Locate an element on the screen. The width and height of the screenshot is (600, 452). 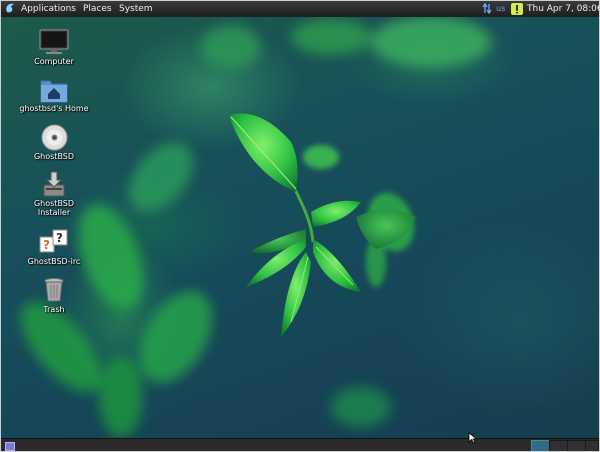
menu-applications: Applications is located at coordinates (48, 9).